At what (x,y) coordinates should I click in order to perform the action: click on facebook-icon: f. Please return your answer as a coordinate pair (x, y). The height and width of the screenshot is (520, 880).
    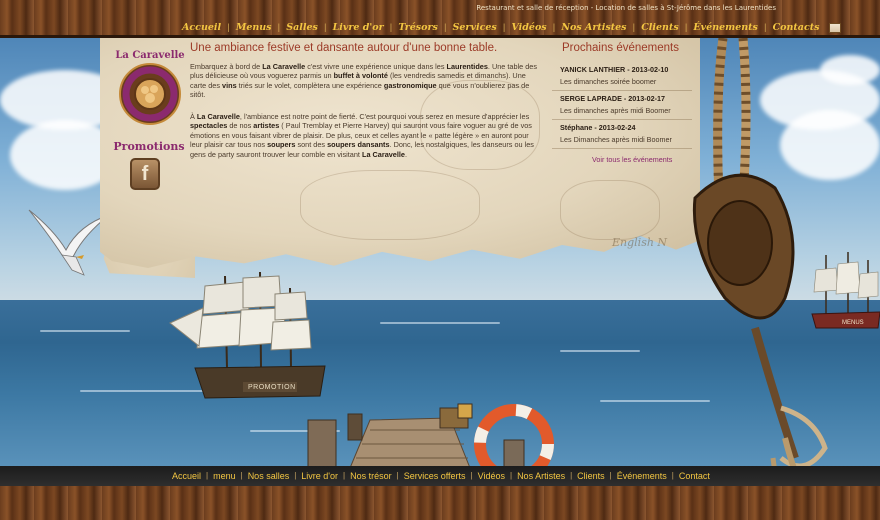
    Looking at the image, I should click on (145, 174).